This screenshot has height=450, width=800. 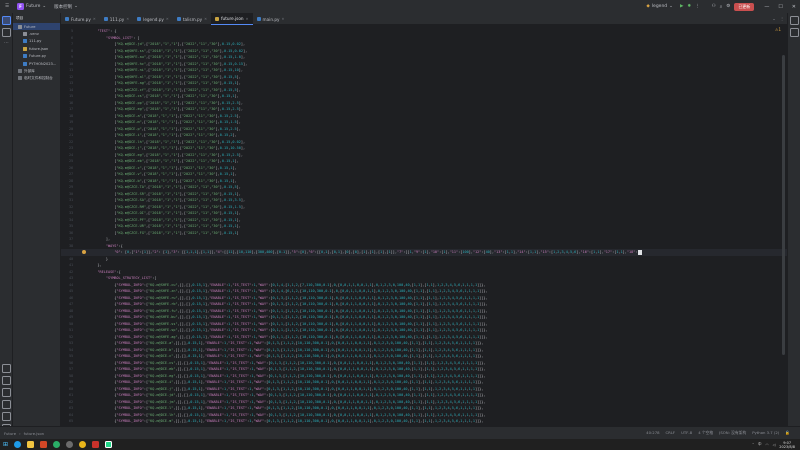 I want to click on tab-list-icon: ⌄, so click(x=774, y=18).